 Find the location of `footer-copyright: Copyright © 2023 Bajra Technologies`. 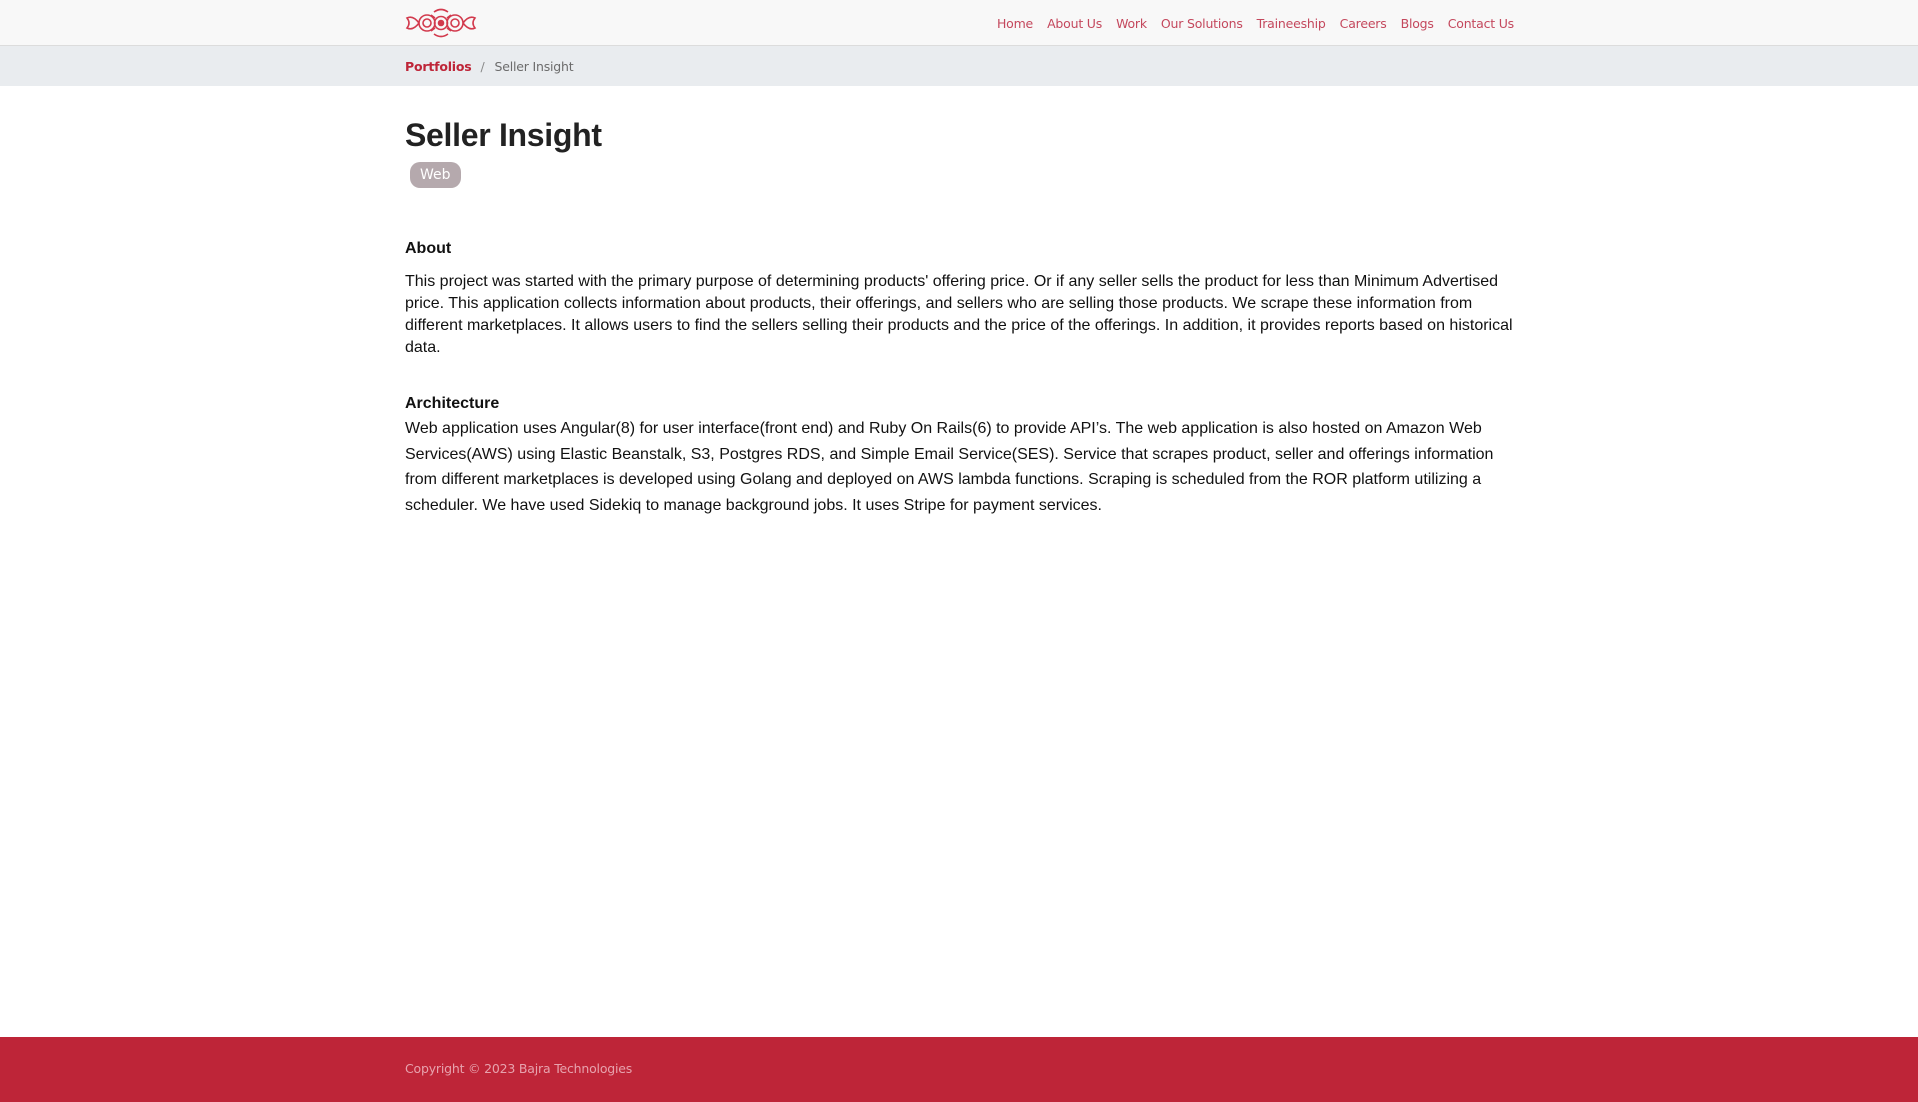

footer-copyright: Copyright © 2023 Bajra Technologies is located at coordinates (519, 1068).